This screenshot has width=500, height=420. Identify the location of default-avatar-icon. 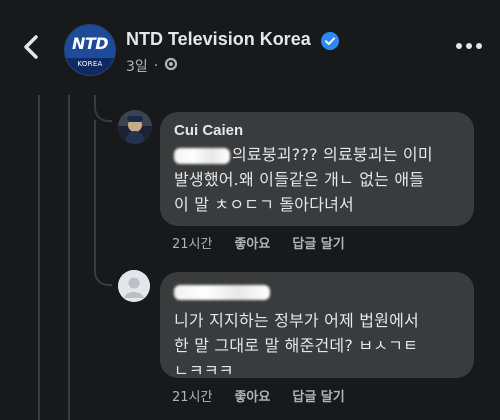
(134, 286).